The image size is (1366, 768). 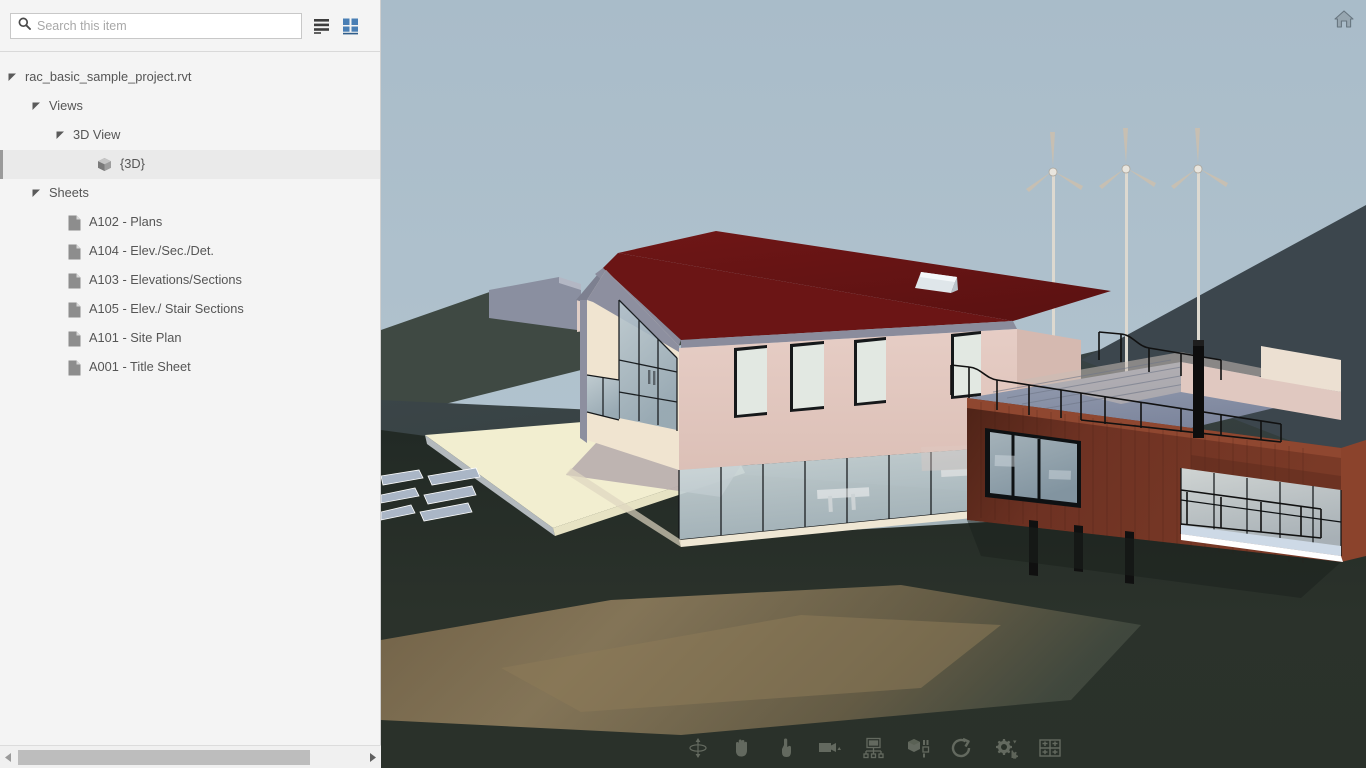 I want to click on tree-node-sheet: A103 - Elevations/Sections, so click(x=190, y=280).